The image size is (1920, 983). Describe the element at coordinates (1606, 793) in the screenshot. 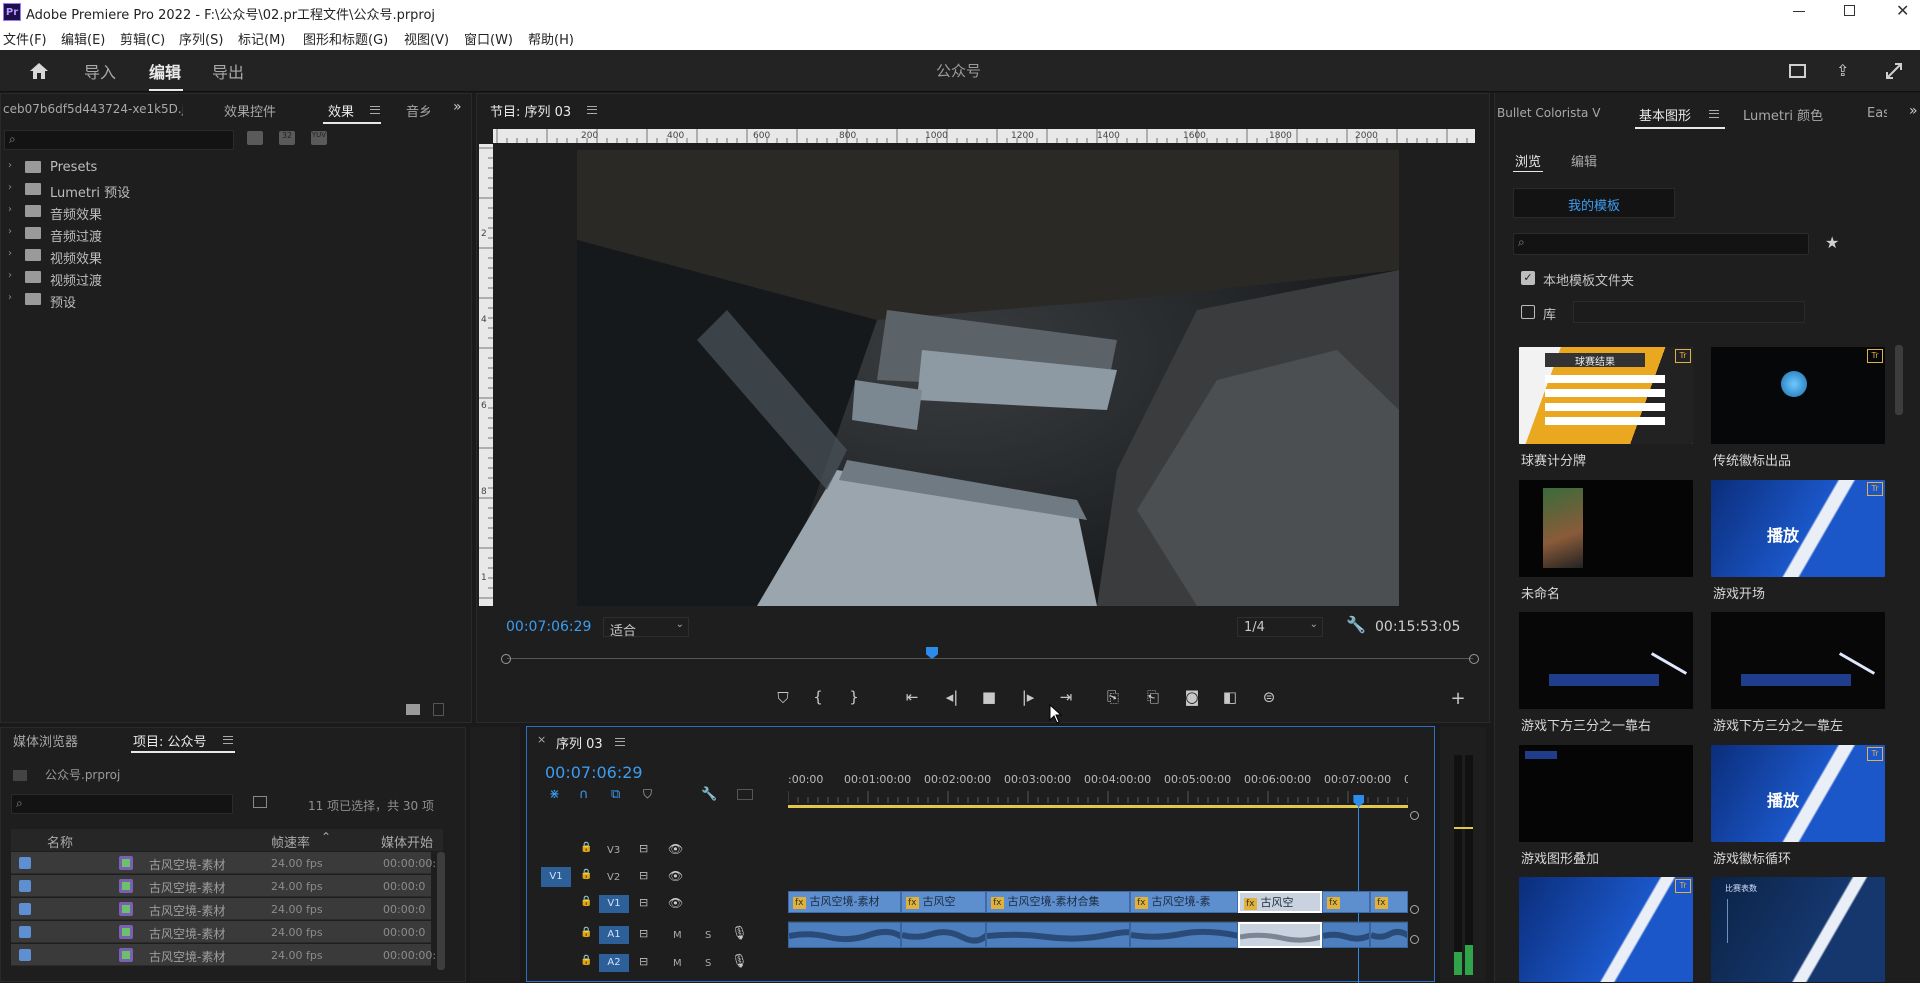

I see `template-thumb-graphic-overlay` at that location.